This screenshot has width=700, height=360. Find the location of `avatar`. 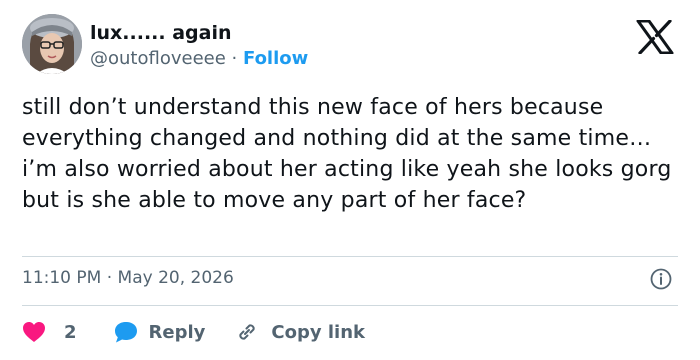

avatar is located at coordinates (52, 44).